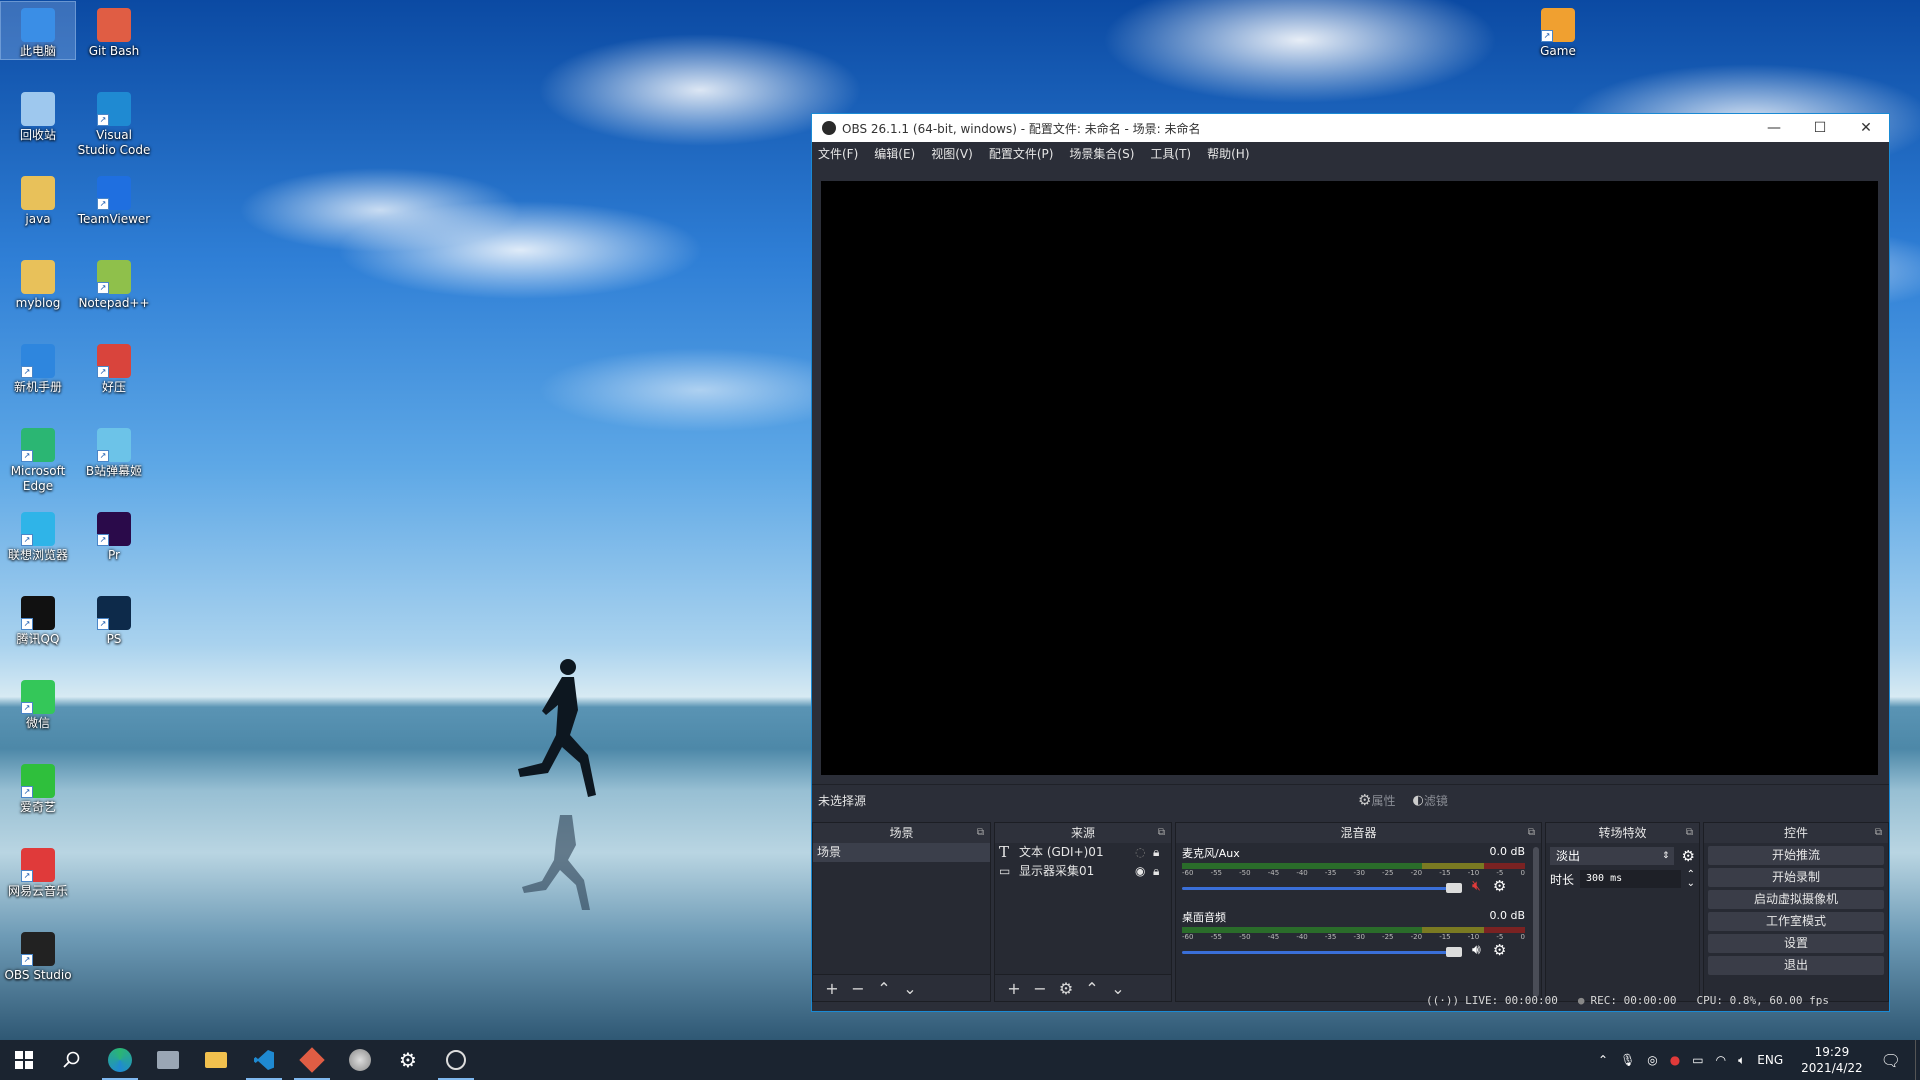 This screenshot has height=1080, width=1920. Describe the element at coordinates (1891, 1060) in the screenshot. I see `notification-center-icon: 🗨︎` at that location.